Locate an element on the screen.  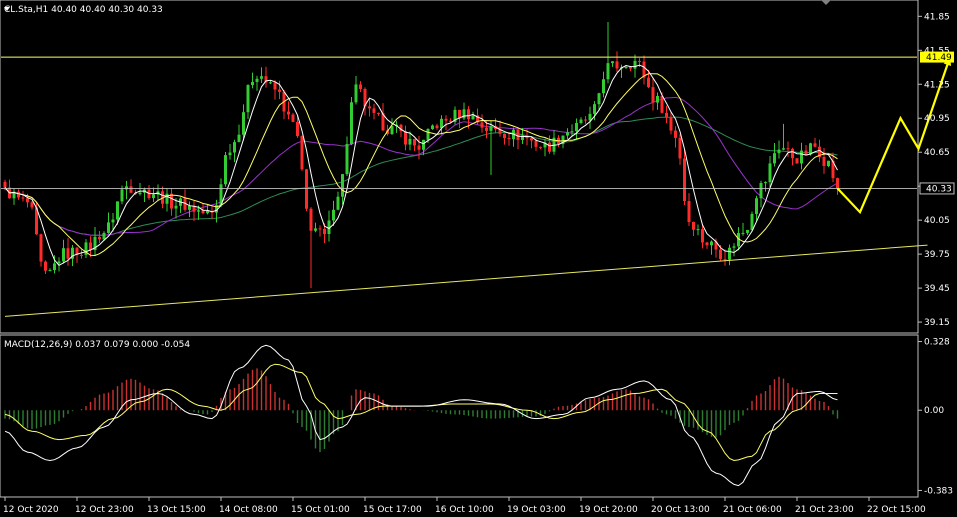
time-tick-label: 21 Oct 06:00 is located at coordinates (752, 510).